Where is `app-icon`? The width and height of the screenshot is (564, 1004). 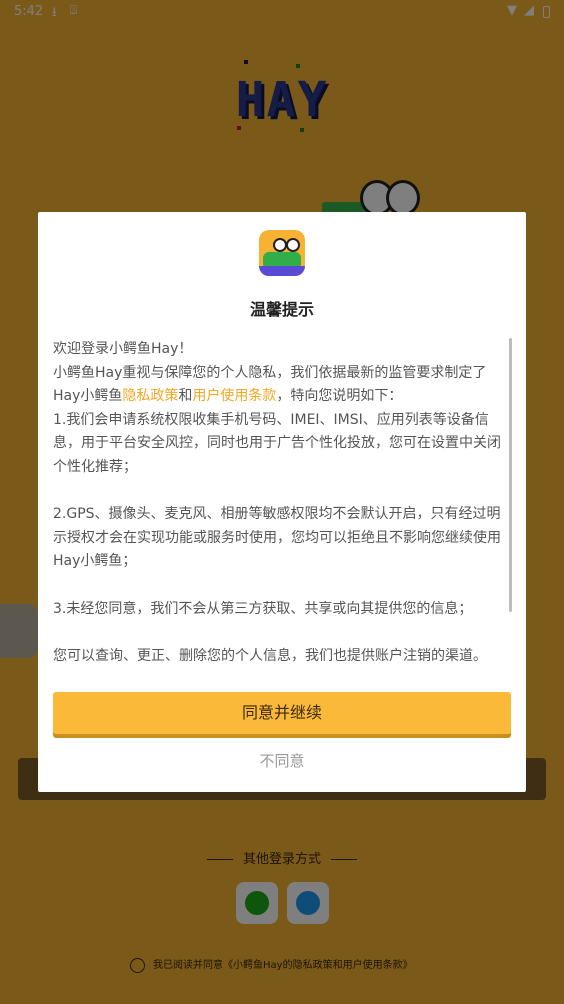
app-icon is located at coordinates (282, 253).